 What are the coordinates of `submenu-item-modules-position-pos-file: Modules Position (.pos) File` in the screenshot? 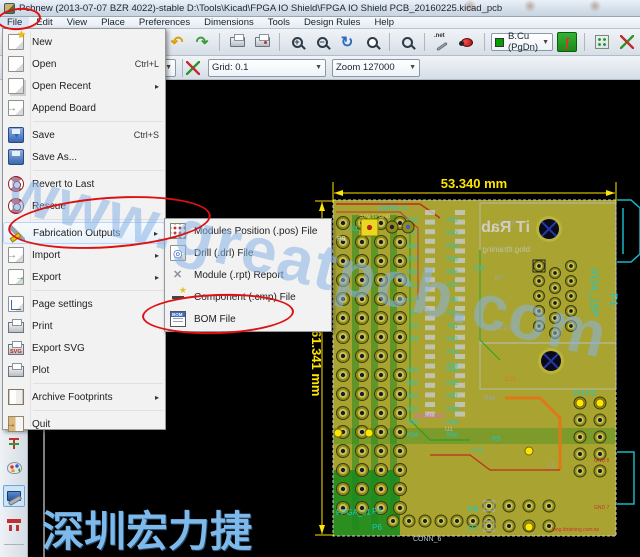 It's located at (248, 231).